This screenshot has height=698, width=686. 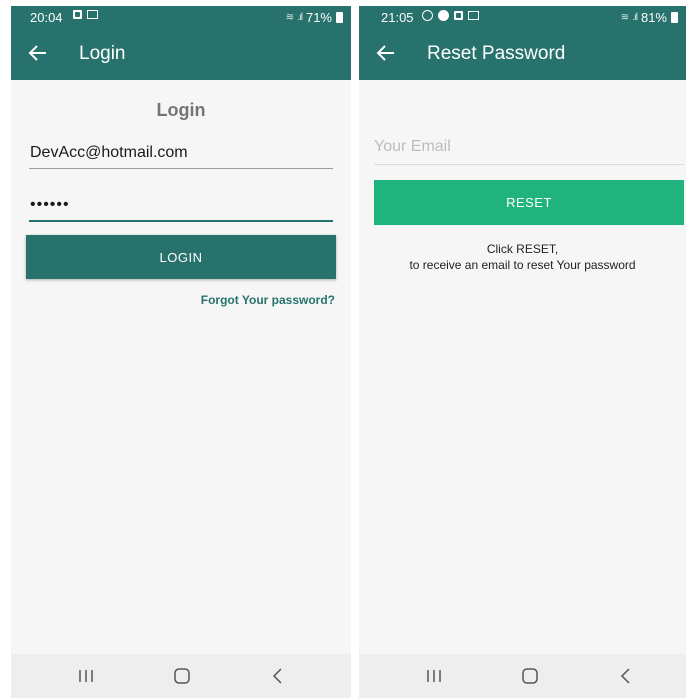 I want to click on status-time: 21:05, so click(x=397, y=17).